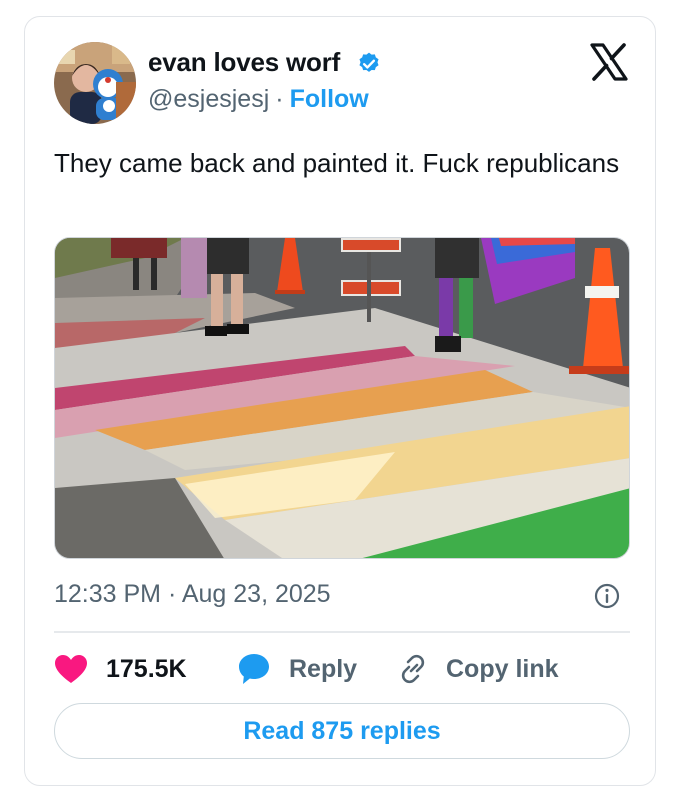  Describe the element at coordinates (369, 62) in the screenshot. I see `verified-badge-icon` at that location.